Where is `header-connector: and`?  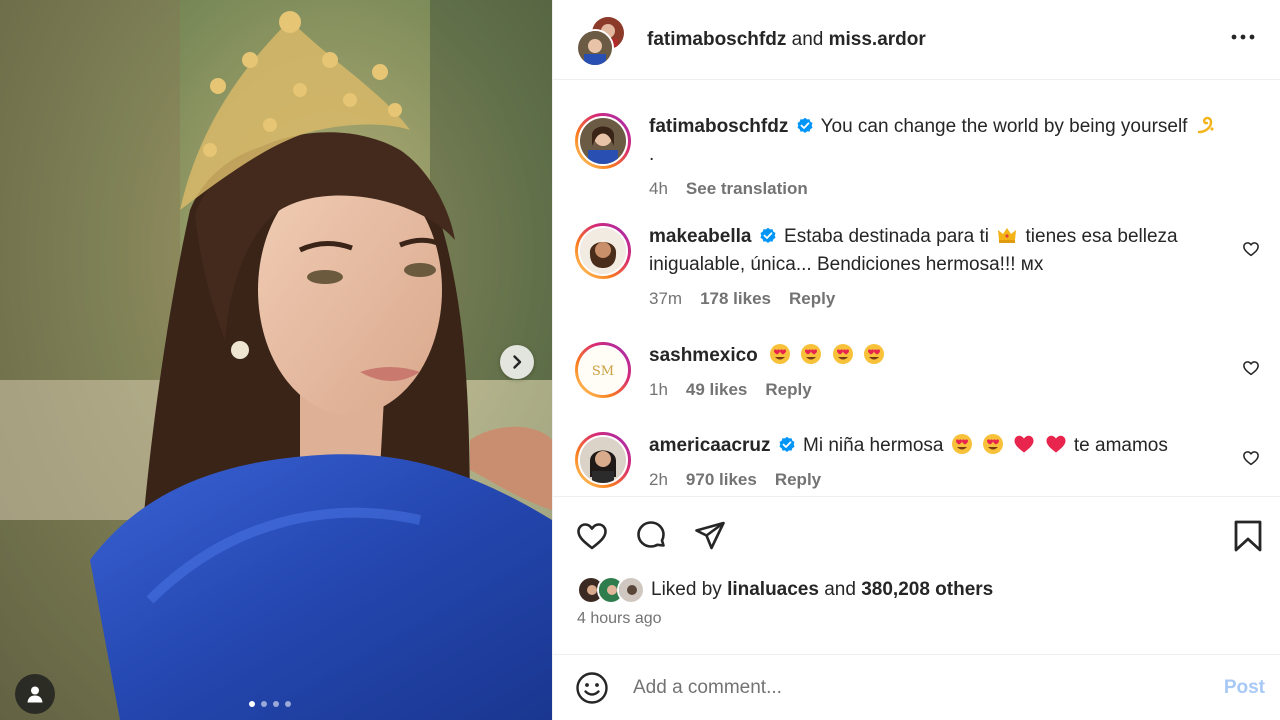 header-connector: and is located at coordinates (807, 39).